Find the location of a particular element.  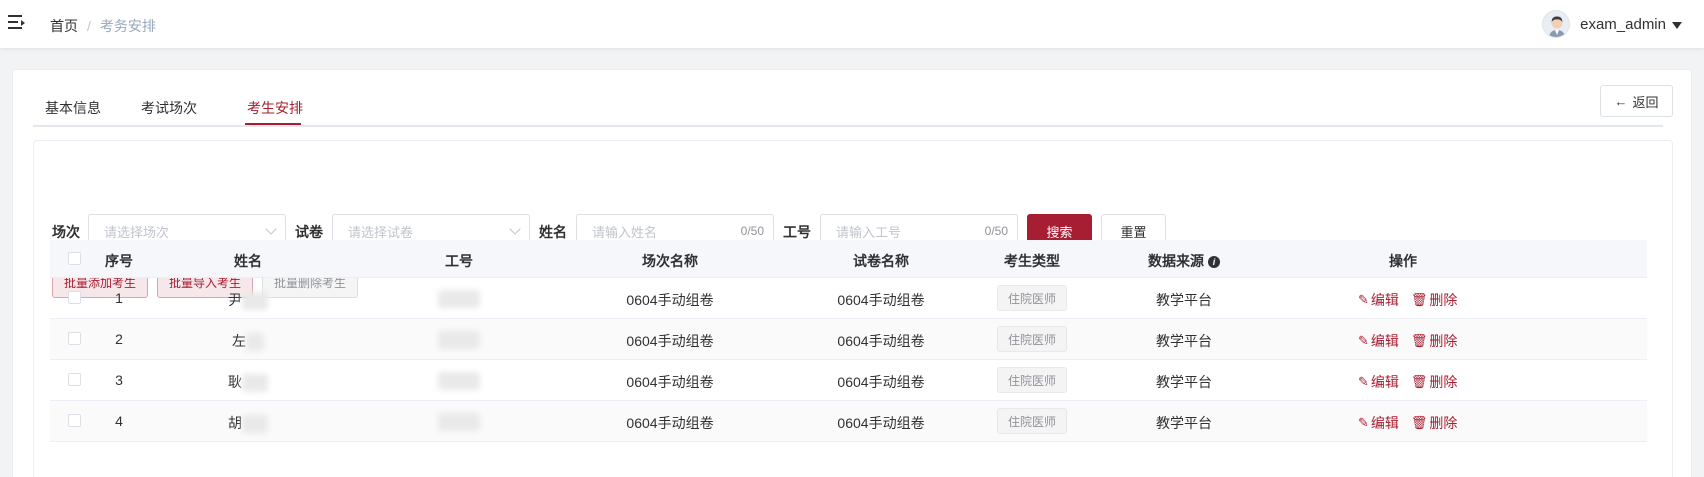

column-header-paper: 试卷名称 is located at coordinates (881, 261).